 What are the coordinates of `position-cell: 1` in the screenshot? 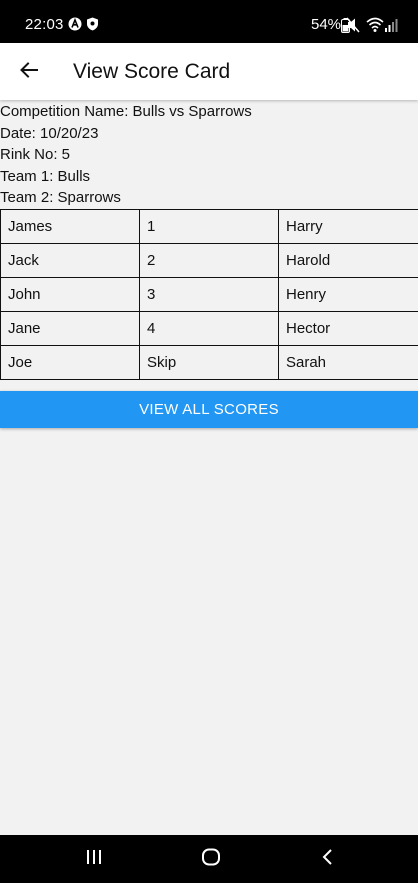 It's located at (209, 226).